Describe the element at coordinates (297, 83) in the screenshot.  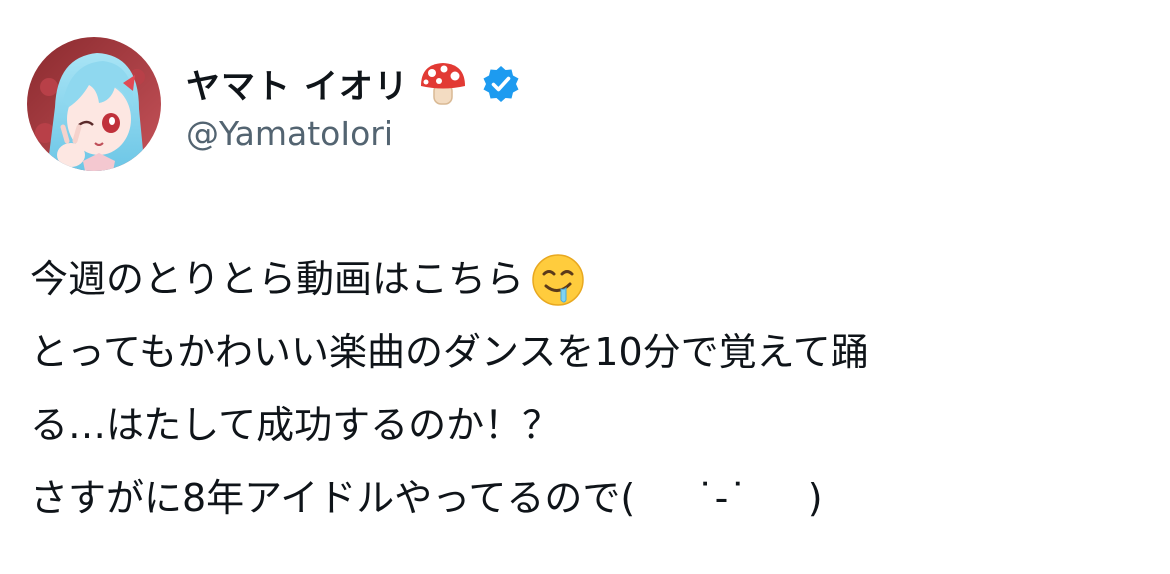
I see `display-name: ヤマト イオリ` at that location.